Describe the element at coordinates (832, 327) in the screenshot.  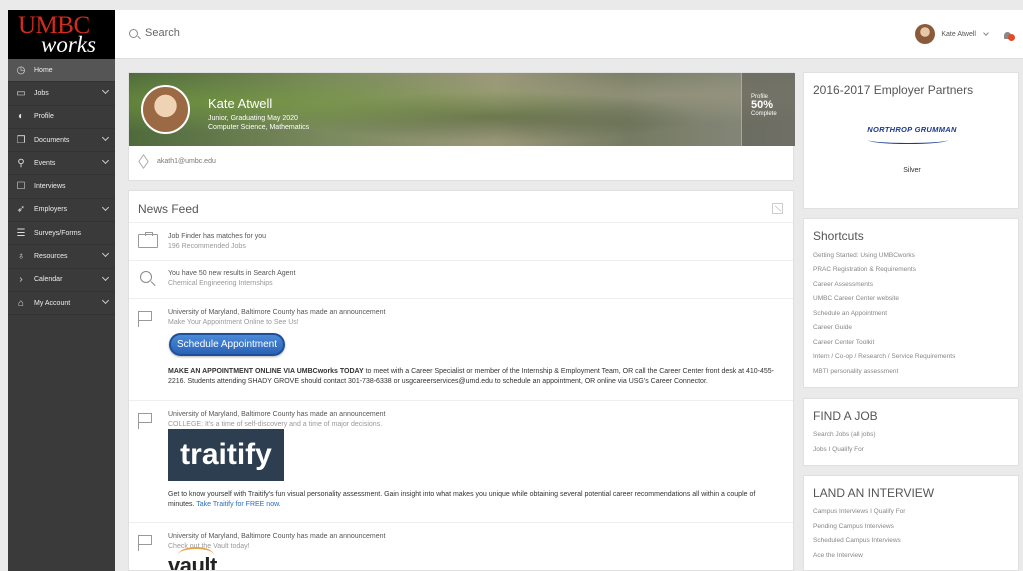
I see `shortcut-link: Career Guide` at that location.